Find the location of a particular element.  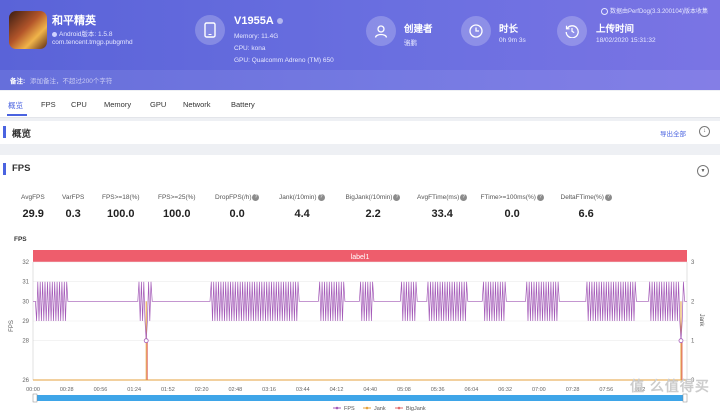

export-all-link: 导出全部 is located at coordinates (673, 133).